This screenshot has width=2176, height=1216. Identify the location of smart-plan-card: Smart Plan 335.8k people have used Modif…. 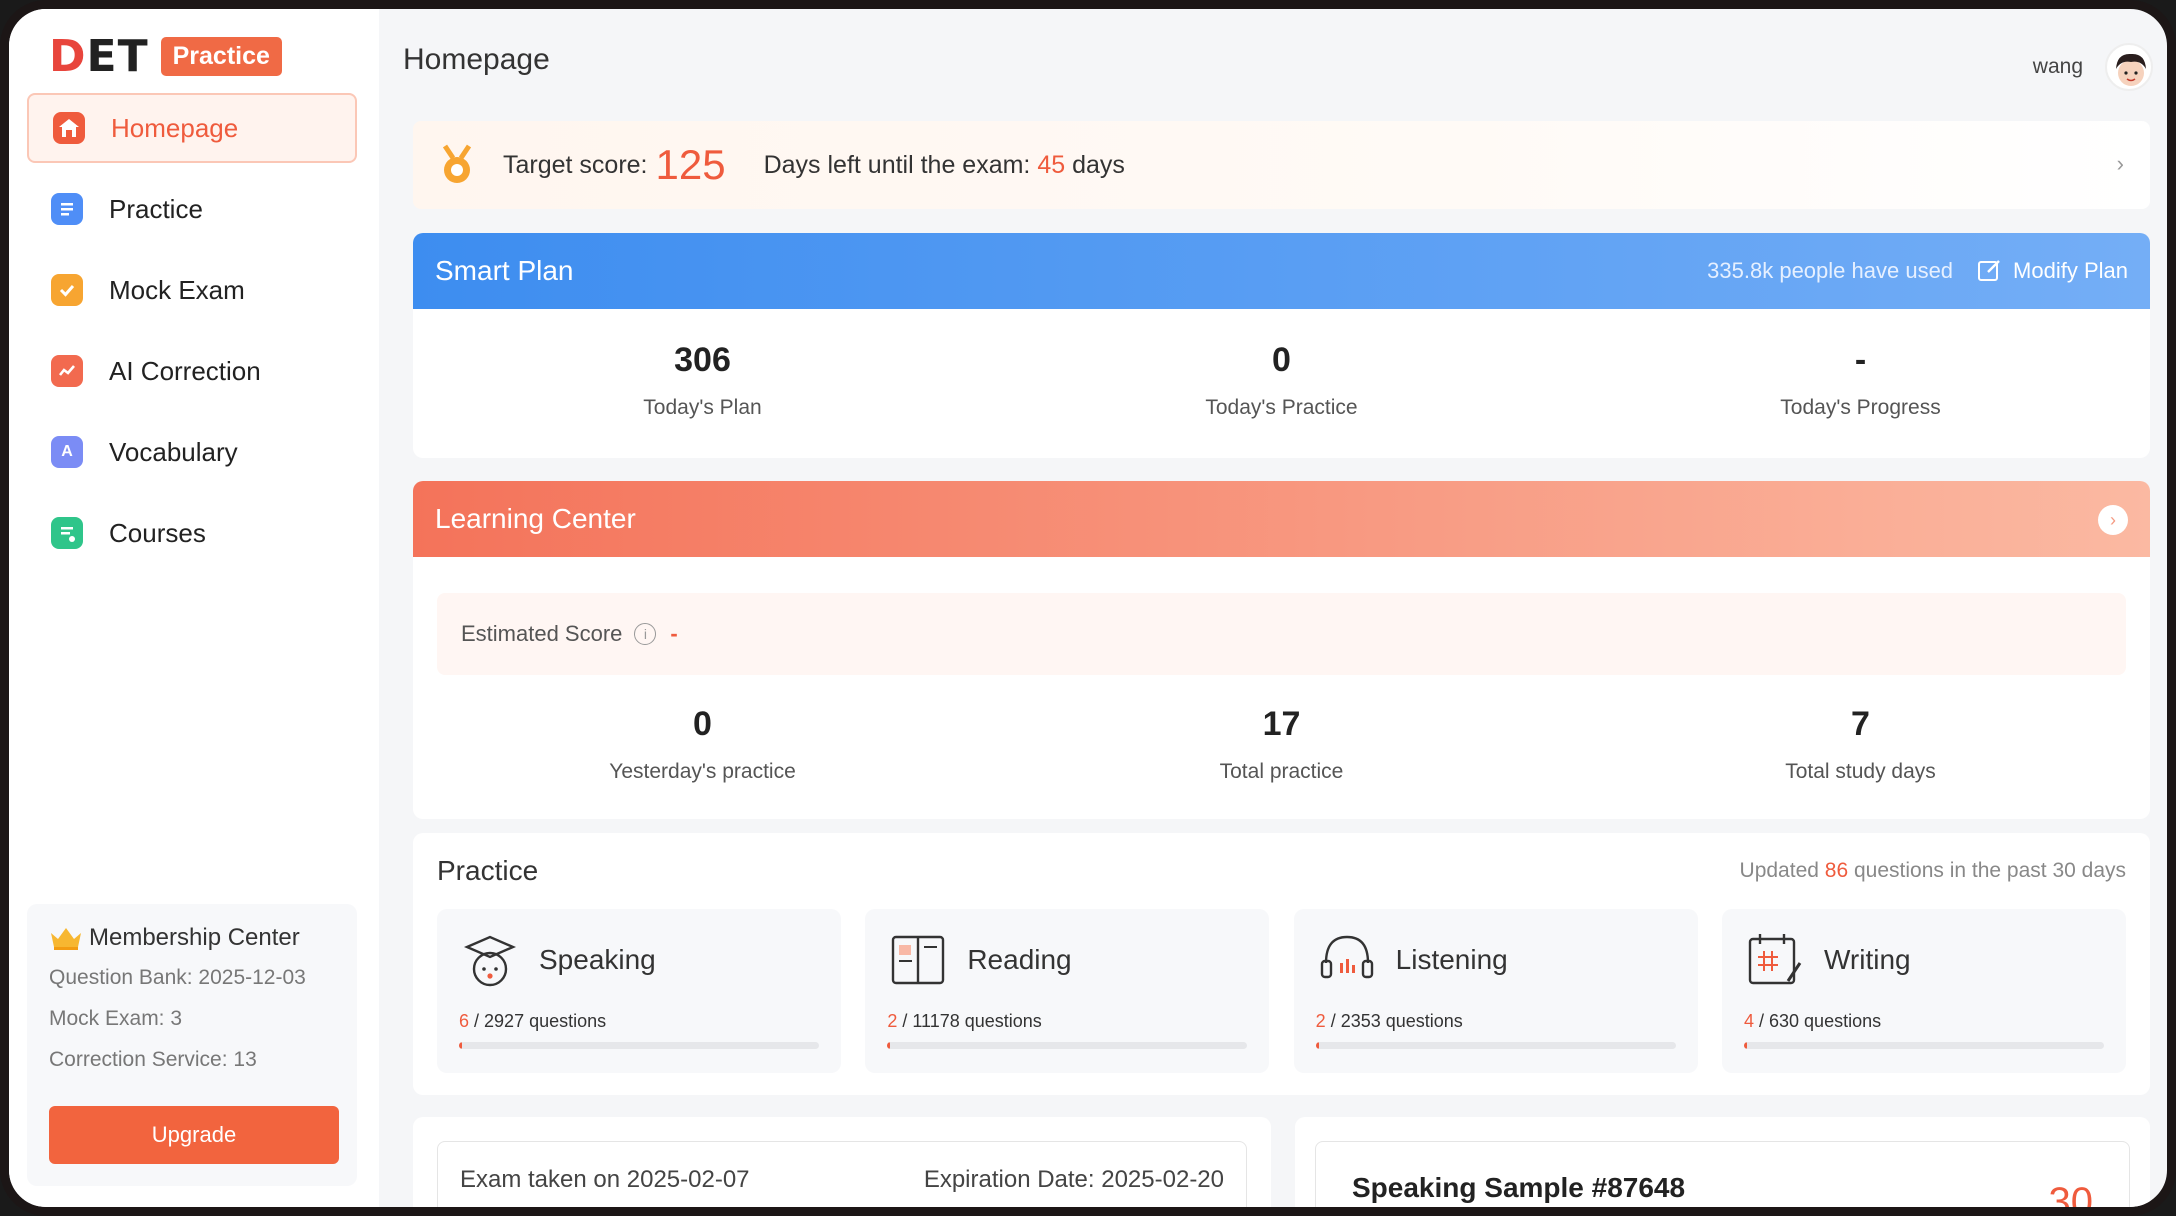
(1281, 345).